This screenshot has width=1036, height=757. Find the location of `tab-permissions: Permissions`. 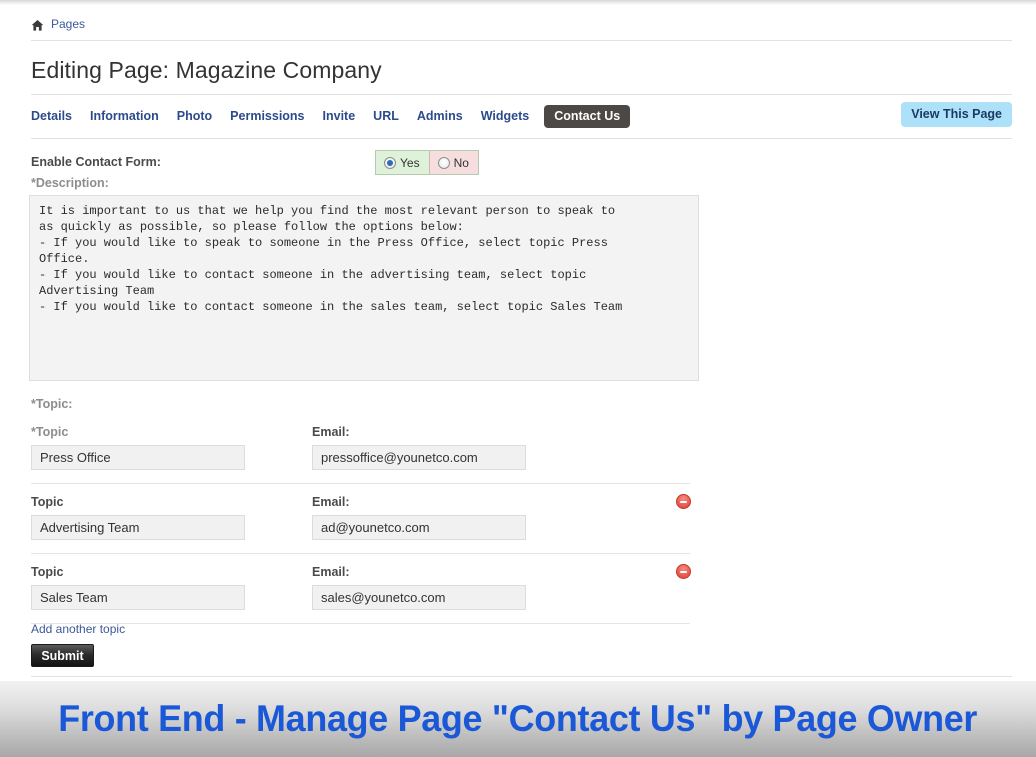

tab-permissions: Permissions is located at coordinates (267, 116).